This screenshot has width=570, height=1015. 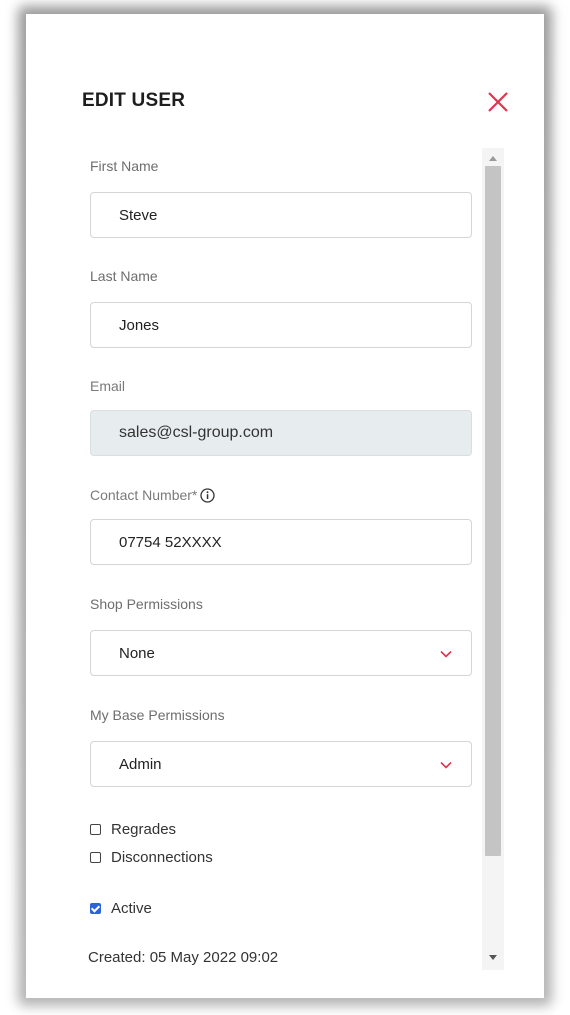 What do you see at coordinates (281, 653) in the screenshot?
I see `shop-permissions-select: None` at bounding box center [281, 653].